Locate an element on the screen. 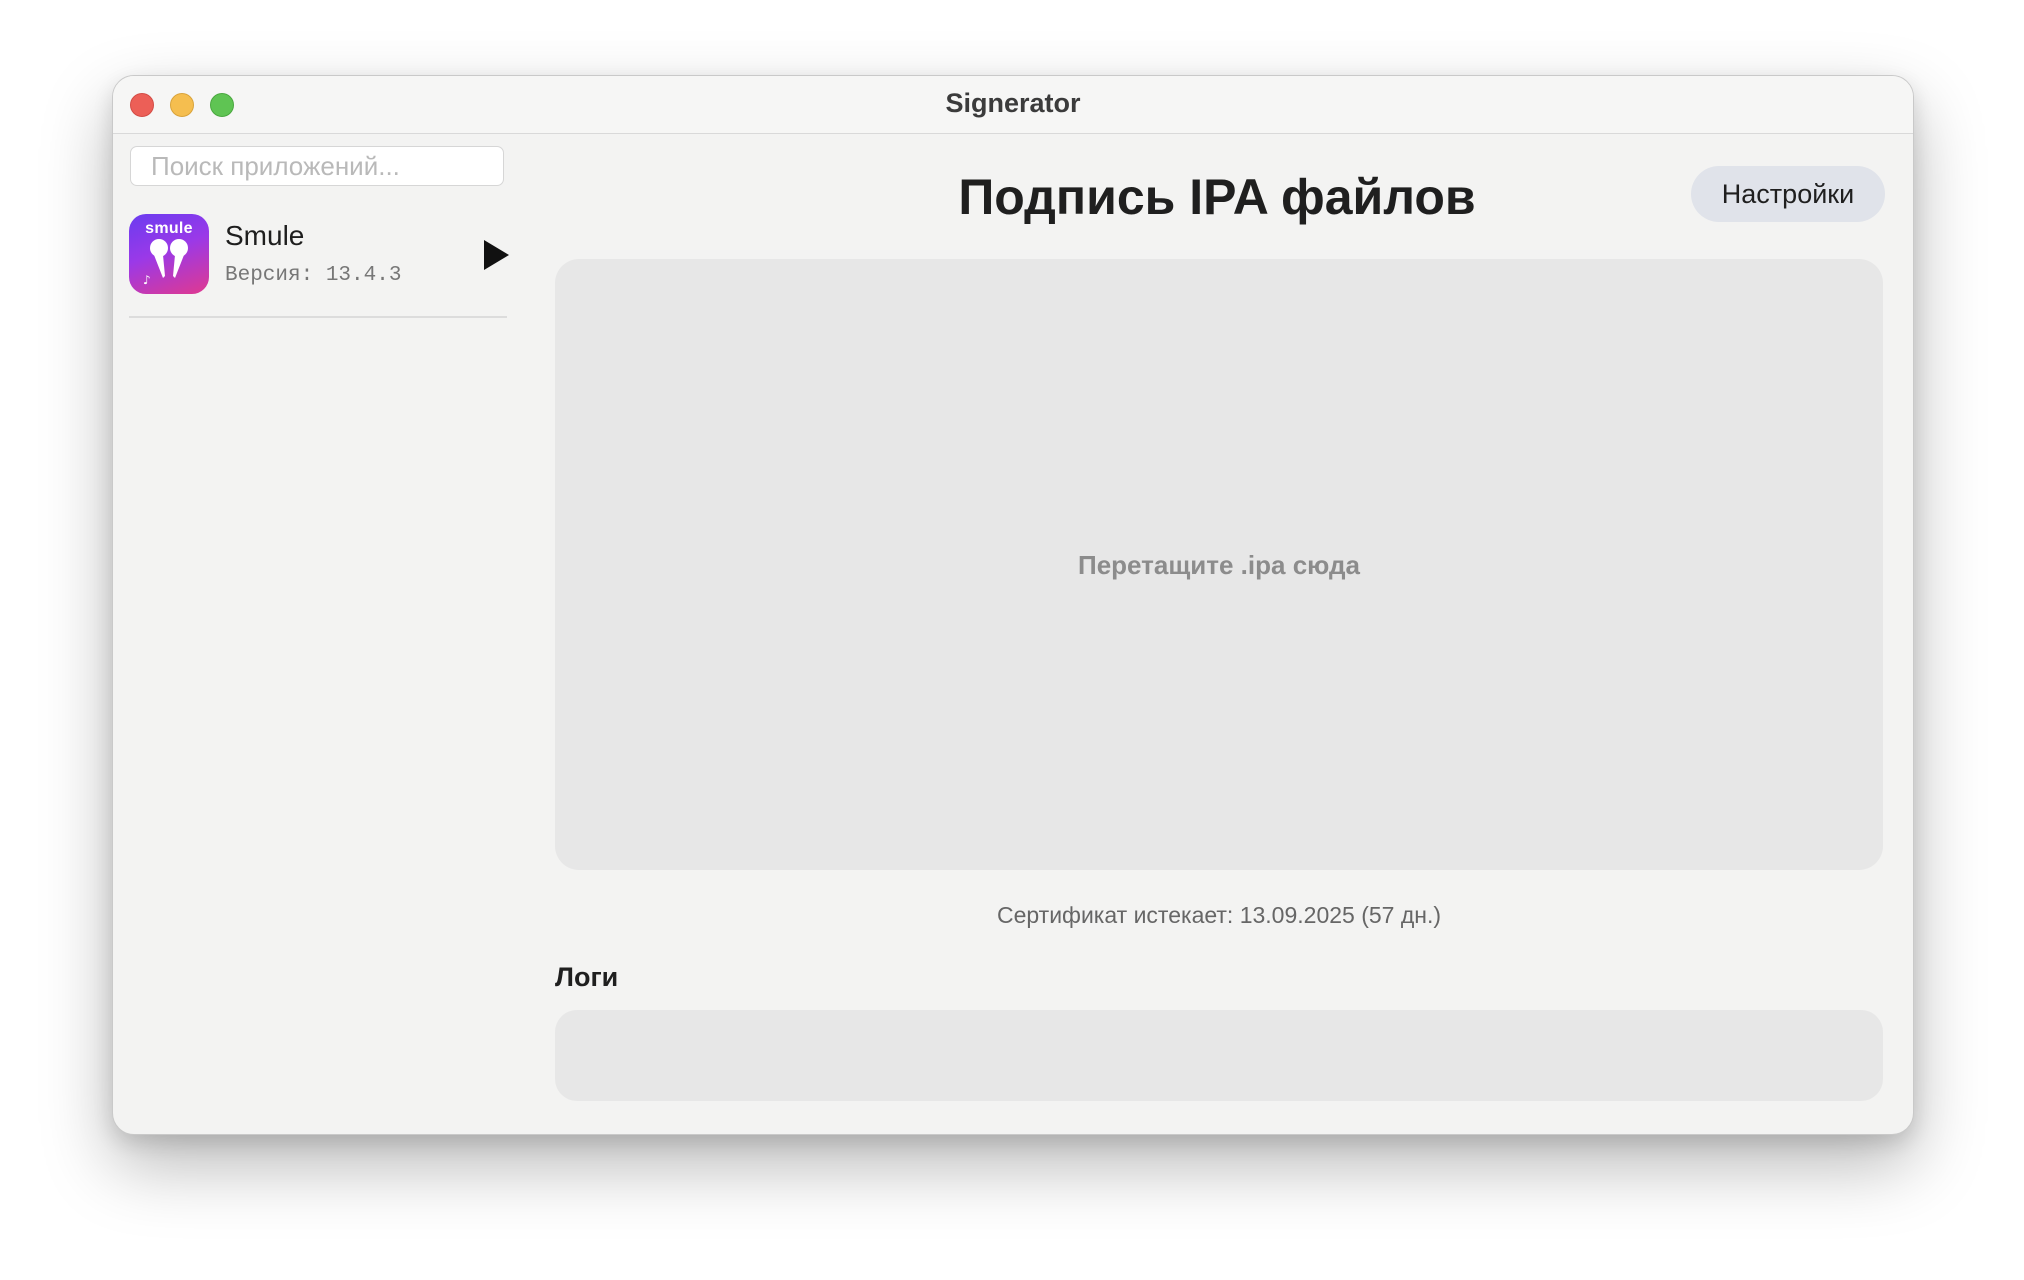  logs-heading: Логи is located at coordinates (587, 977).